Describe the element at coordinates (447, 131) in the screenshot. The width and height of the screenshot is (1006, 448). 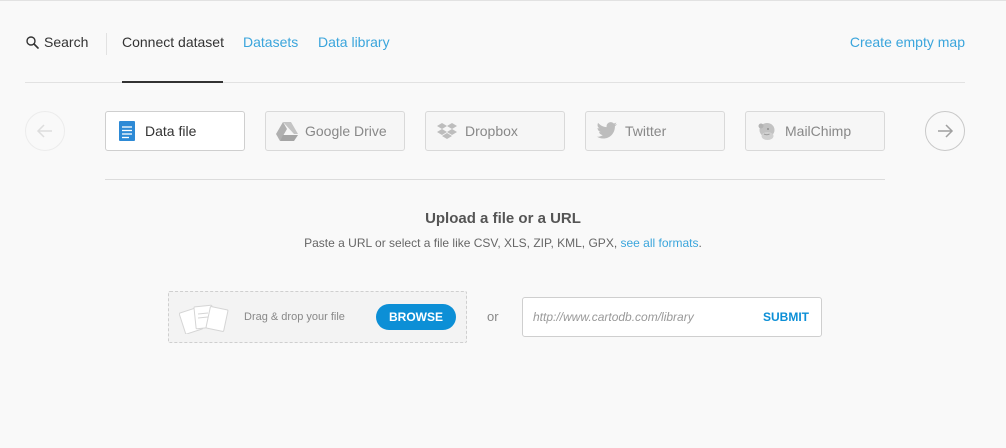
I see `dropbox-icon` at that location.